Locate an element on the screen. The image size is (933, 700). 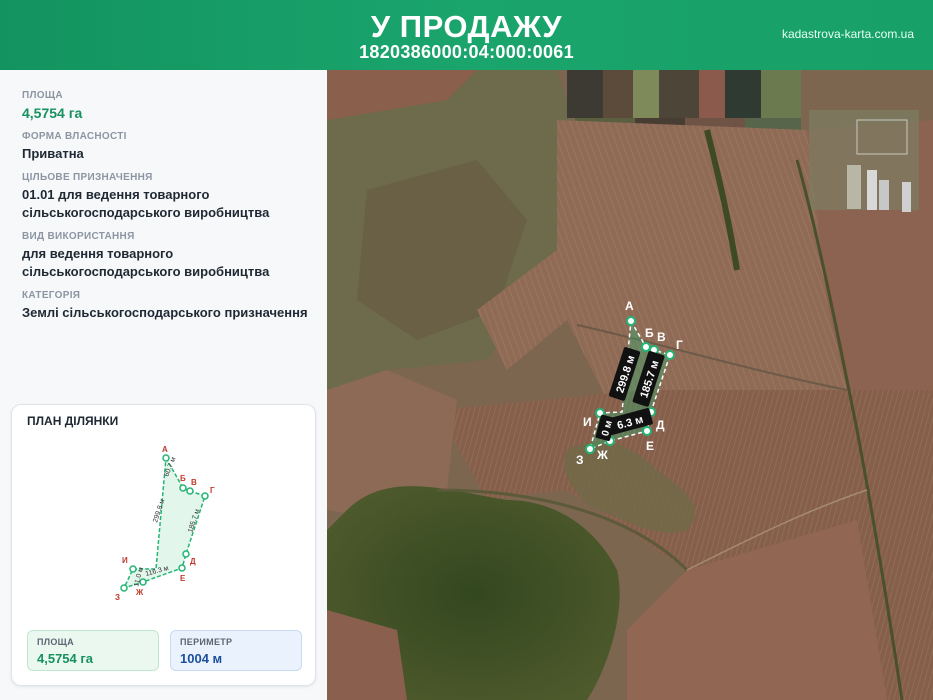
map-vertex-b is located at coordinates (646, 347).